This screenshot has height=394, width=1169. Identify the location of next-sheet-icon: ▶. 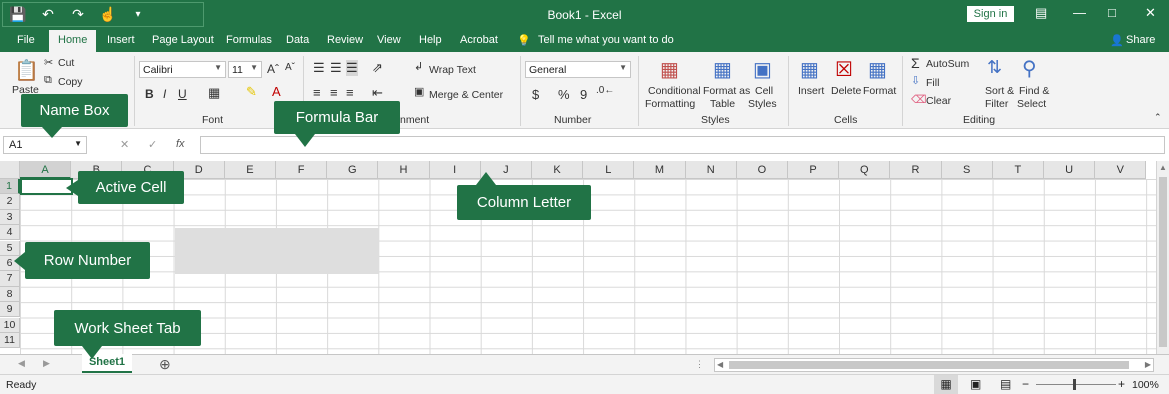
(46, 363).